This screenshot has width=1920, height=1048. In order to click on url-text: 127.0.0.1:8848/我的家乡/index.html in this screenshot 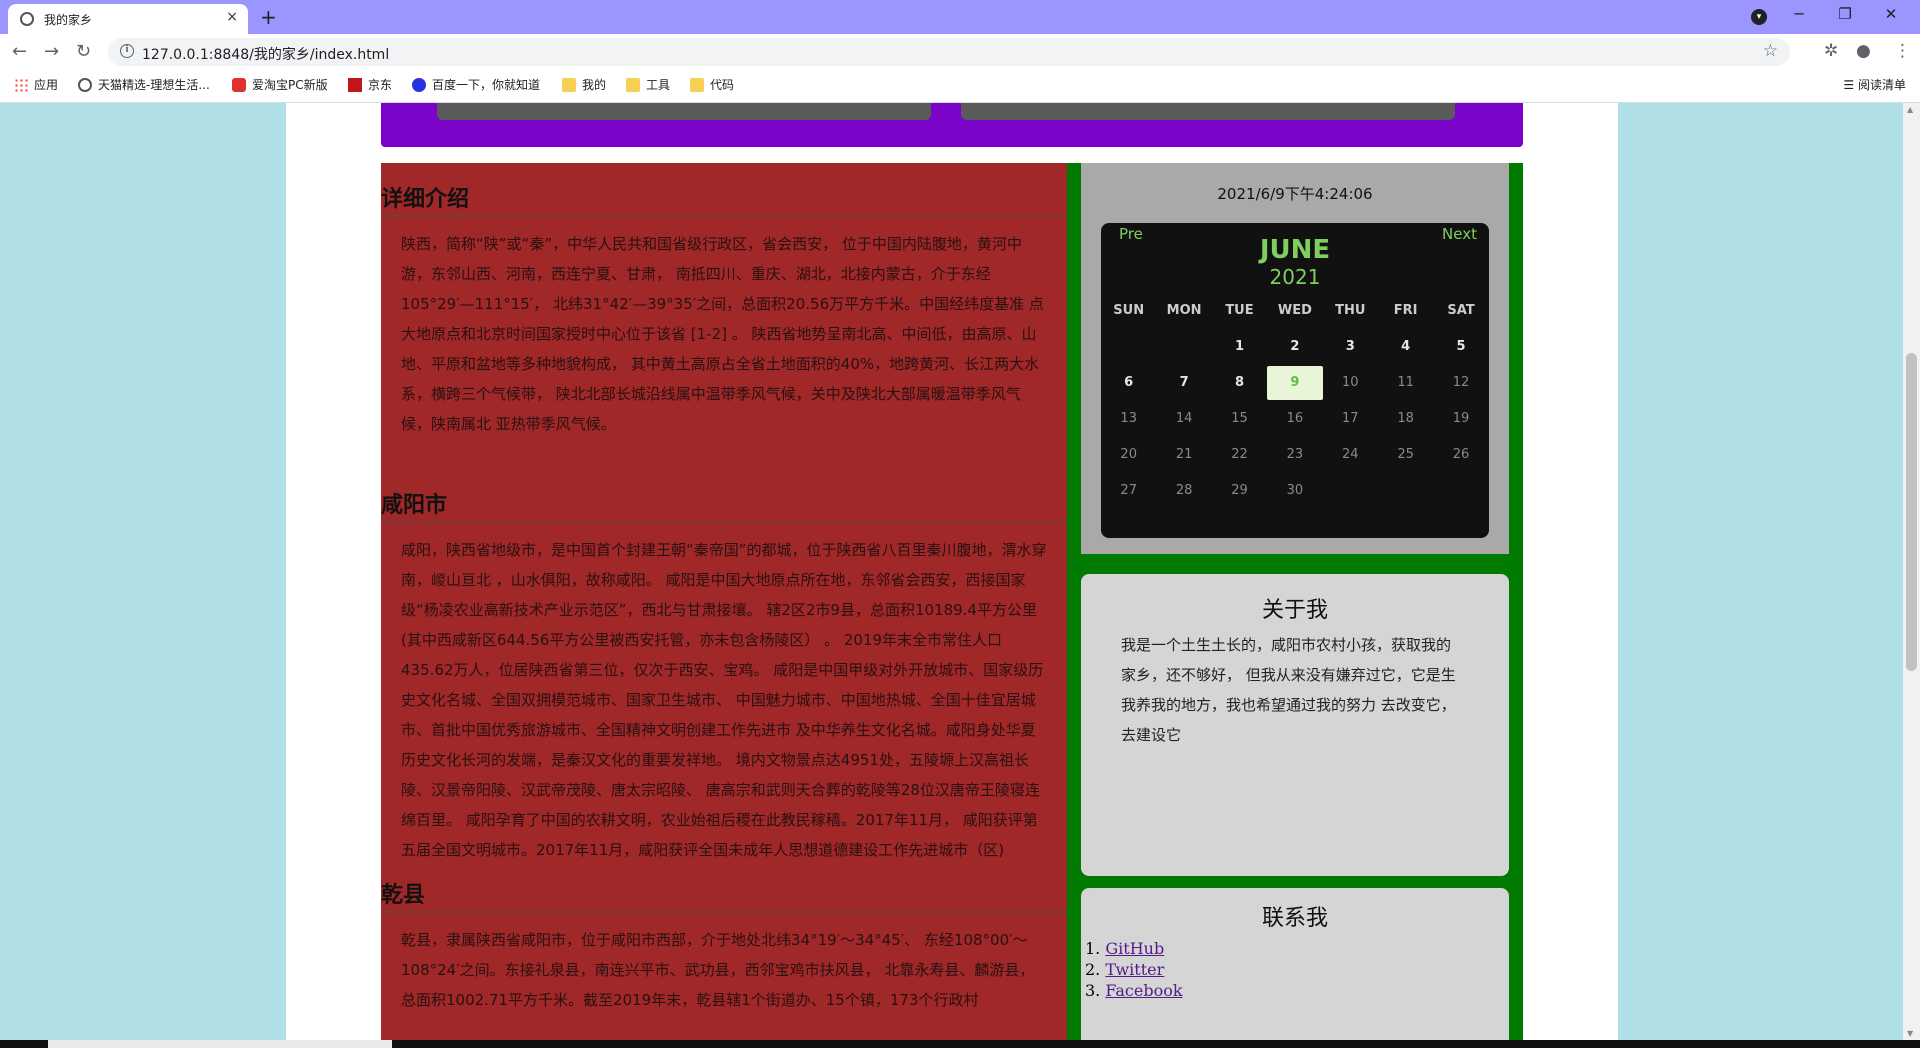, I will do `click(265, 54)`.